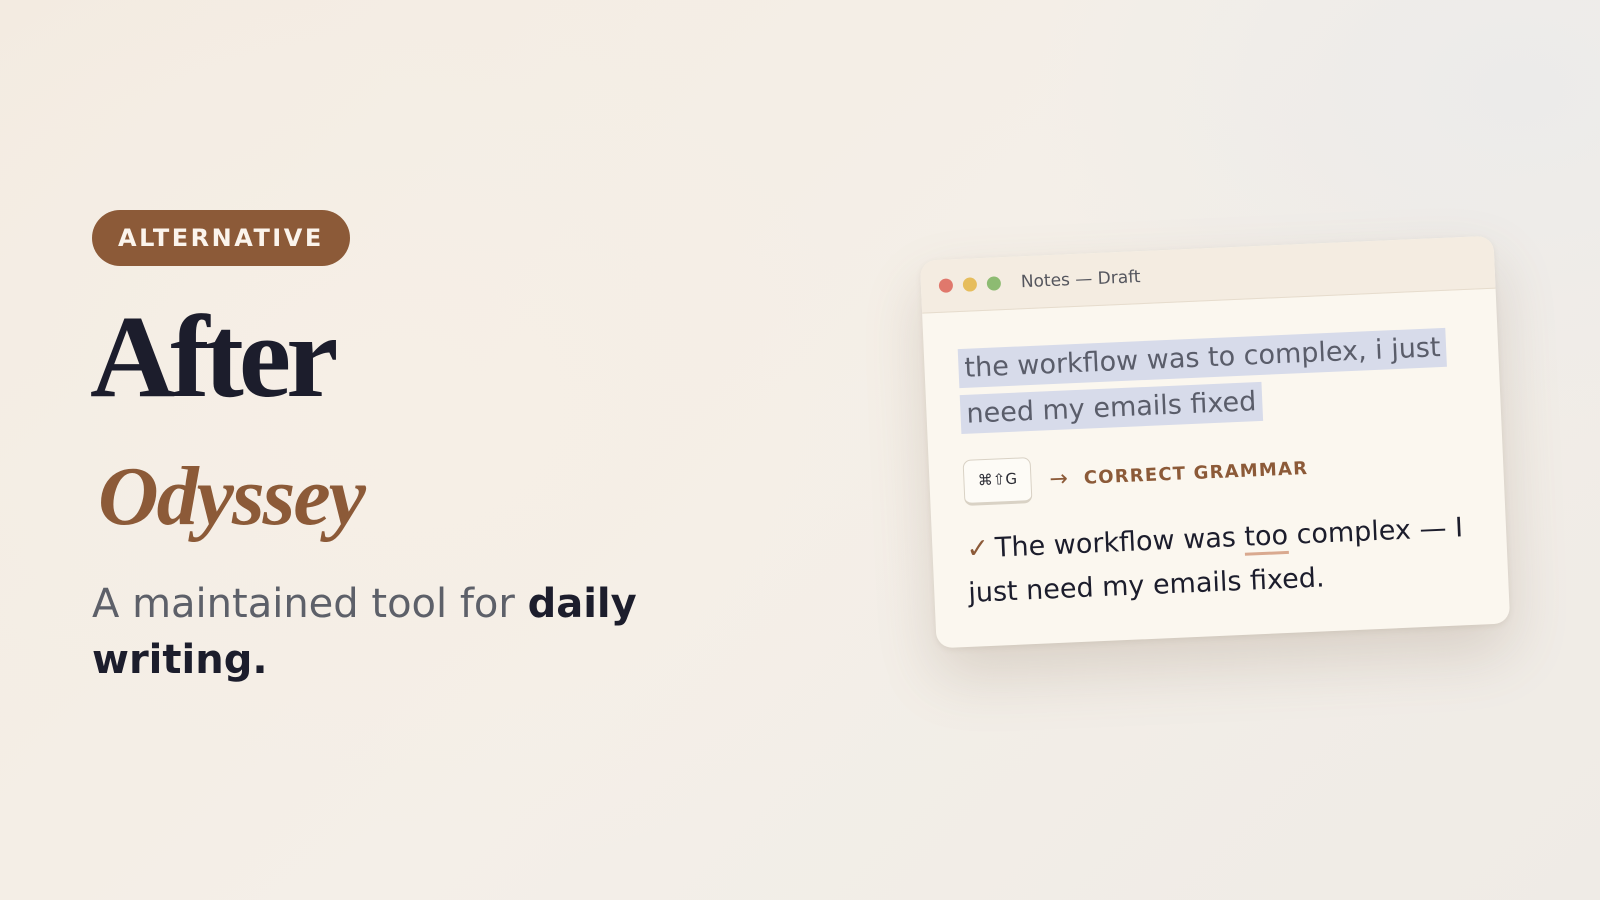  What do you see at coordinates (1266, 537) in the screenshot?
I see `corrected-word: too` at bounding box center [1266, 537].